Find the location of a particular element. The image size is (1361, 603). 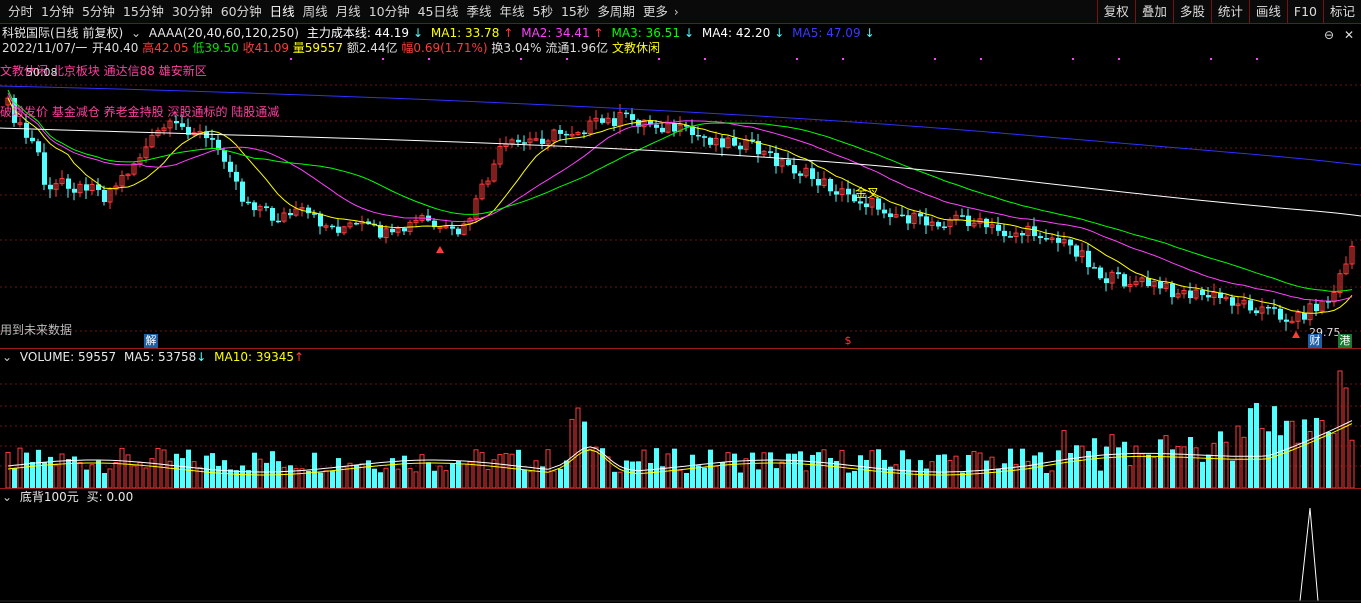

badge-cai: 财 is located at coordinates (1315, 341).